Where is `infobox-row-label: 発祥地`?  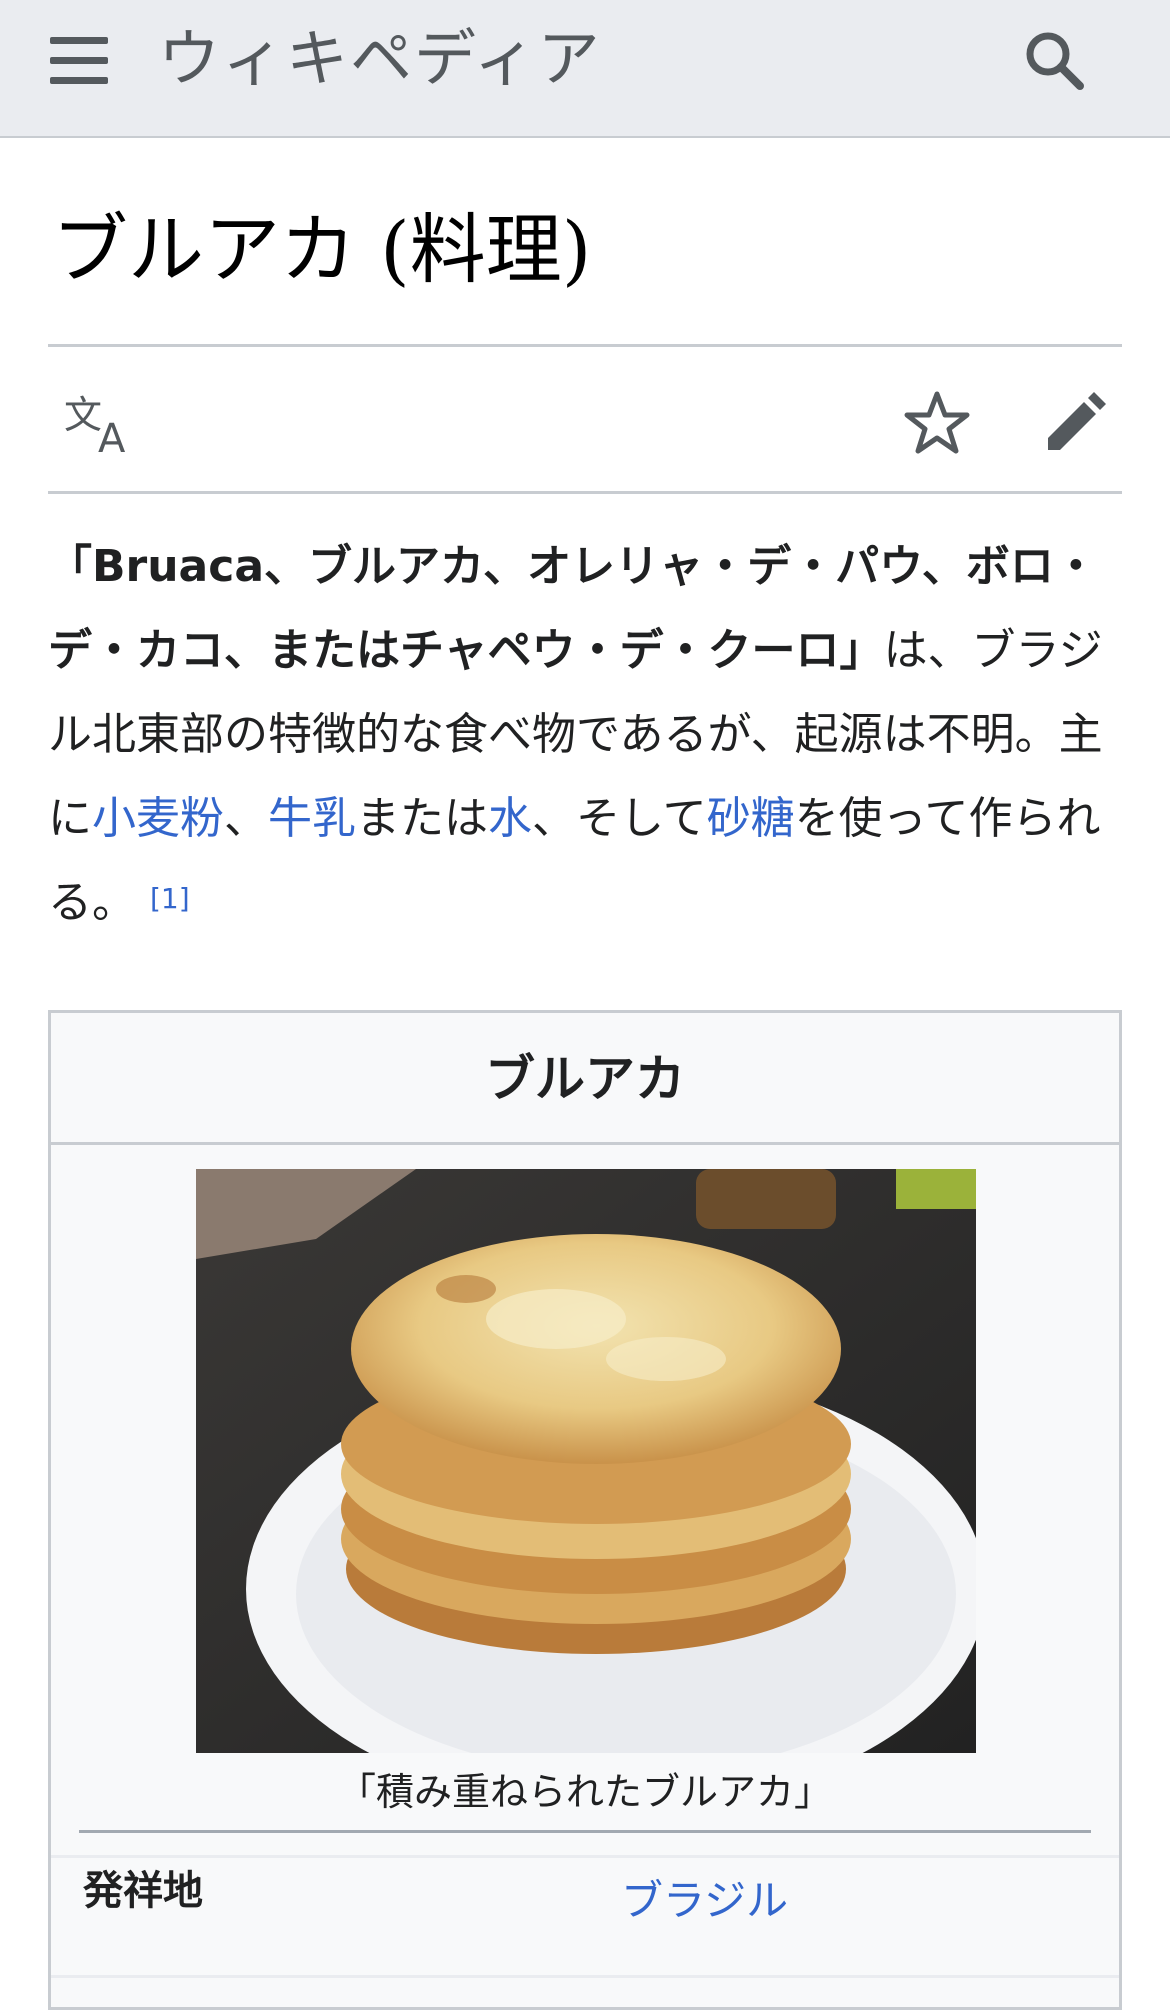
infobox-row-label: 発祥地 is located at coordinates (143, 1891).